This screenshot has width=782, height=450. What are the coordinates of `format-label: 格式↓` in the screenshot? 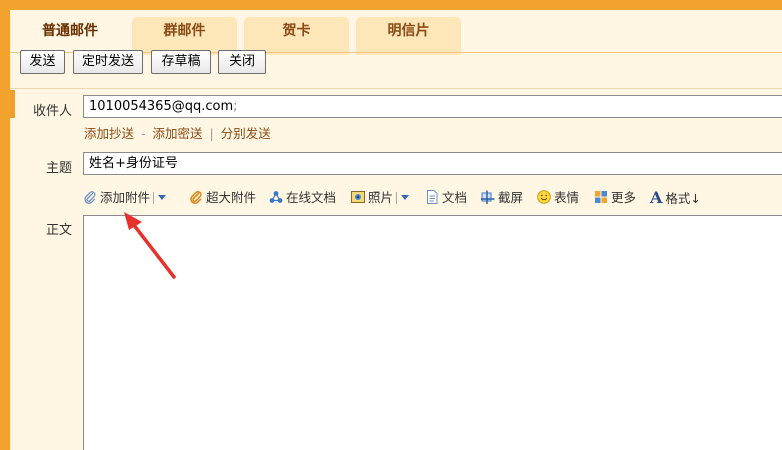 It's located at (683, 198).